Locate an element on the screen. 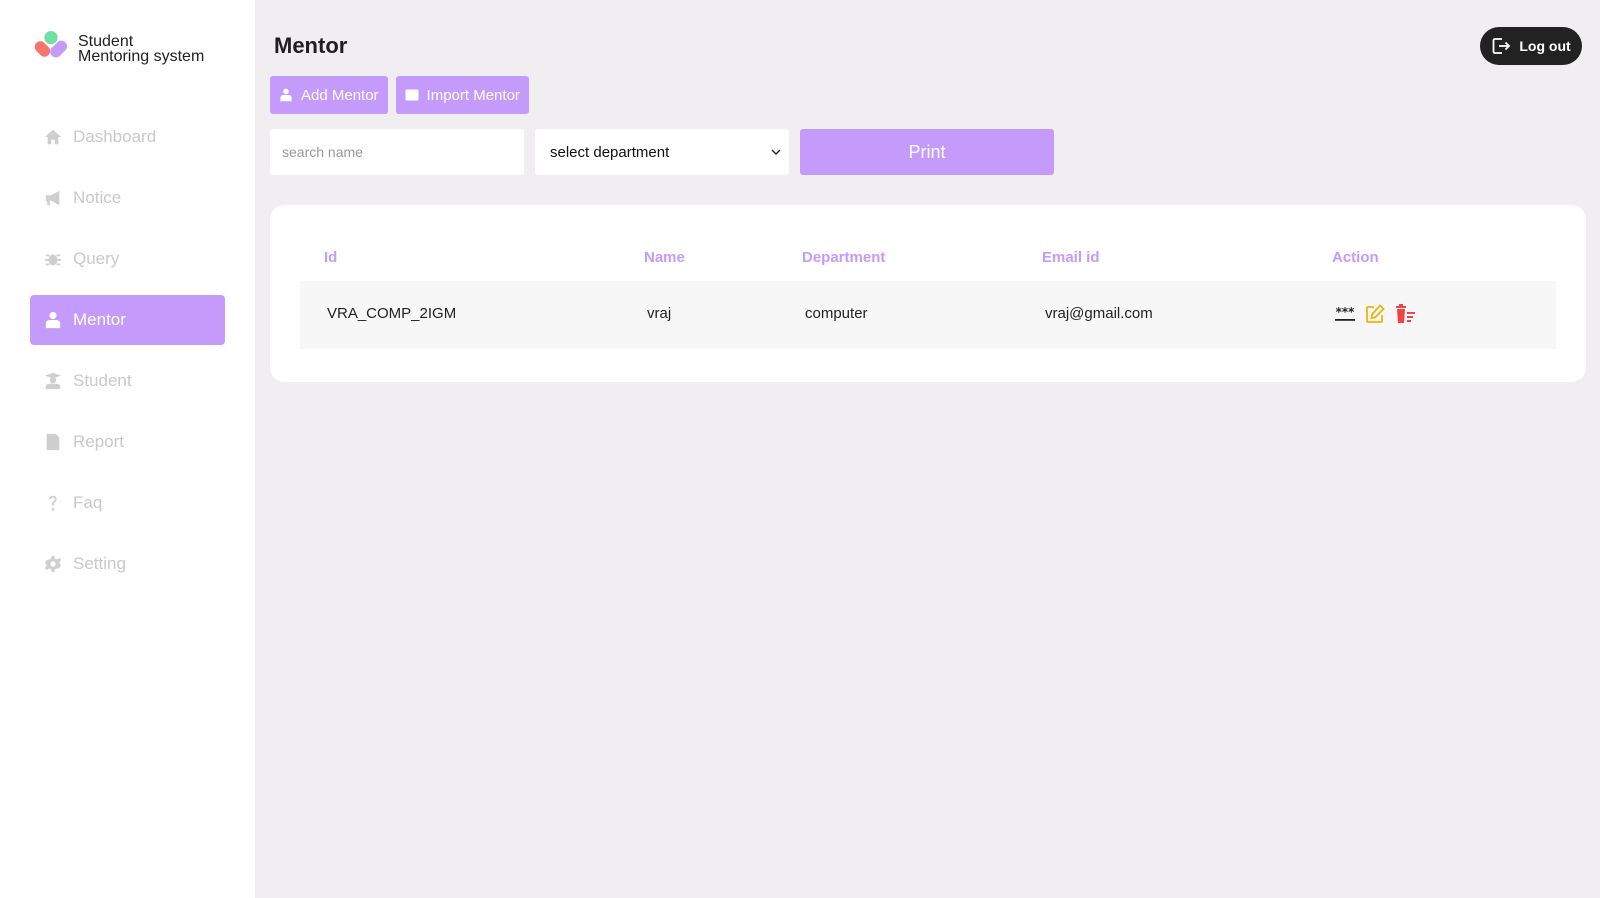 The image size is (1600, 898). delete-button is located at coordinates (1405, 314).